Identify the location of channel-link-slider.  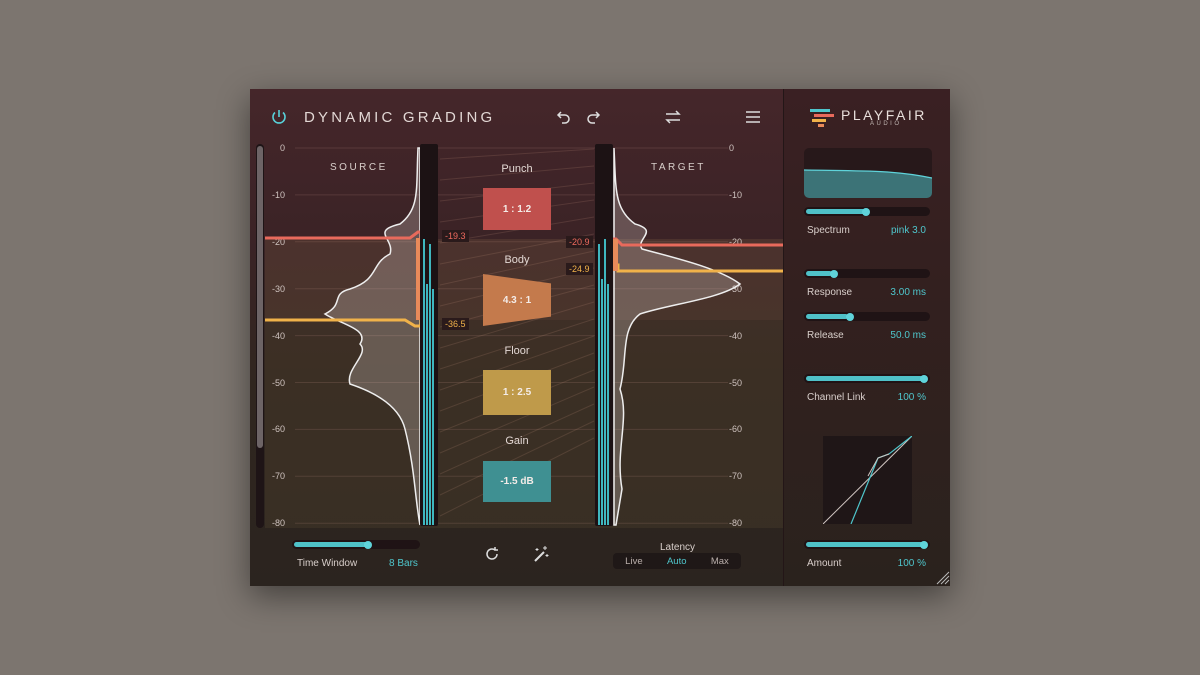
(867, 378).